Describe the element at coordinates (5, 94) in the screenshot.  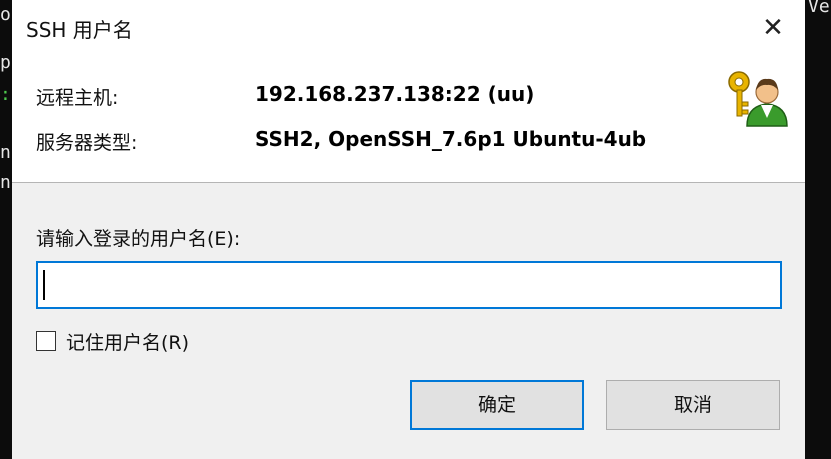
I see `terminal-char: :` at that location.